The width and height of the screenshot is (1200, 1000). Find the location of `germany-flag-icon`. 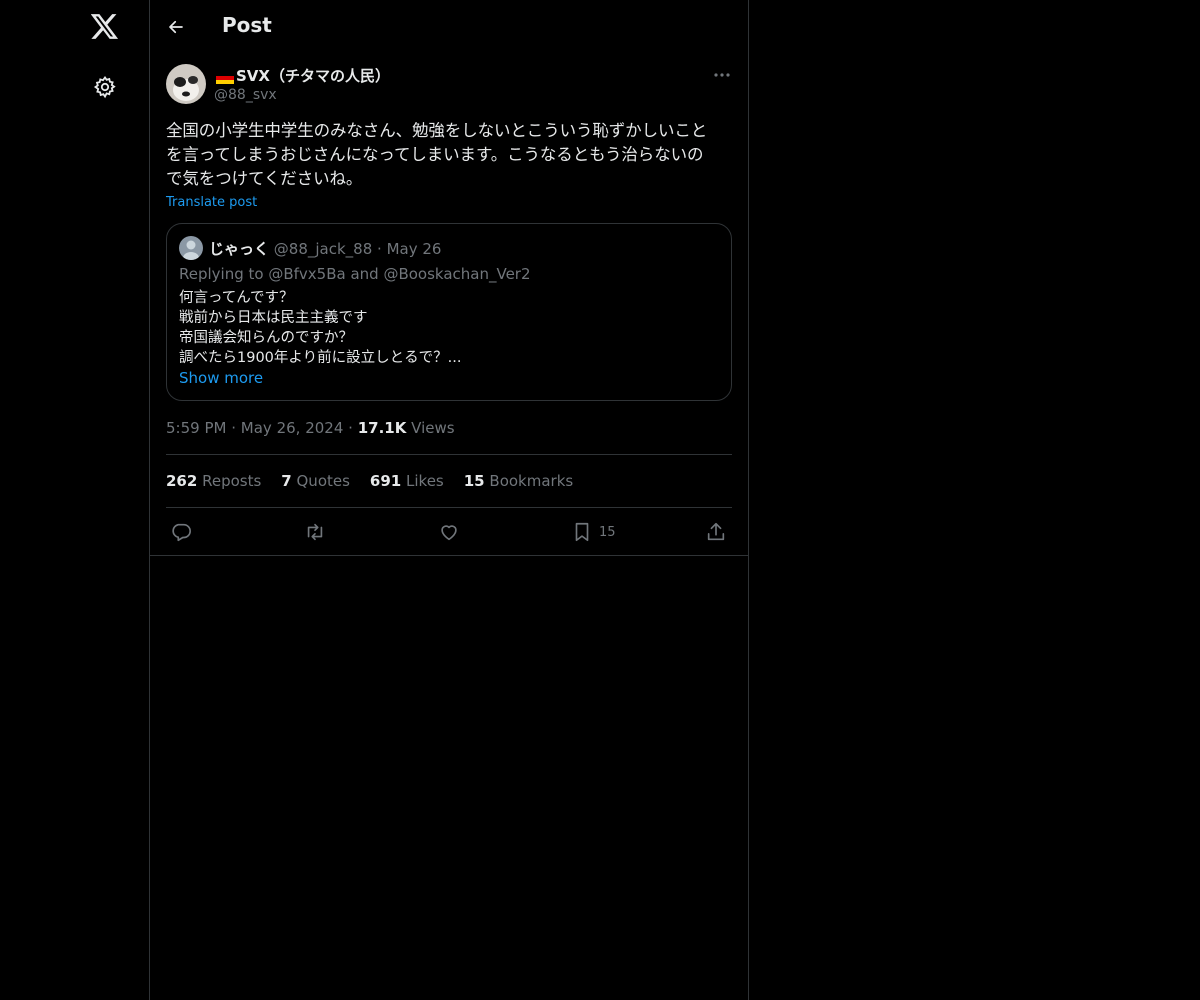

germany-flag-icon is located at coordinates (225, 77).